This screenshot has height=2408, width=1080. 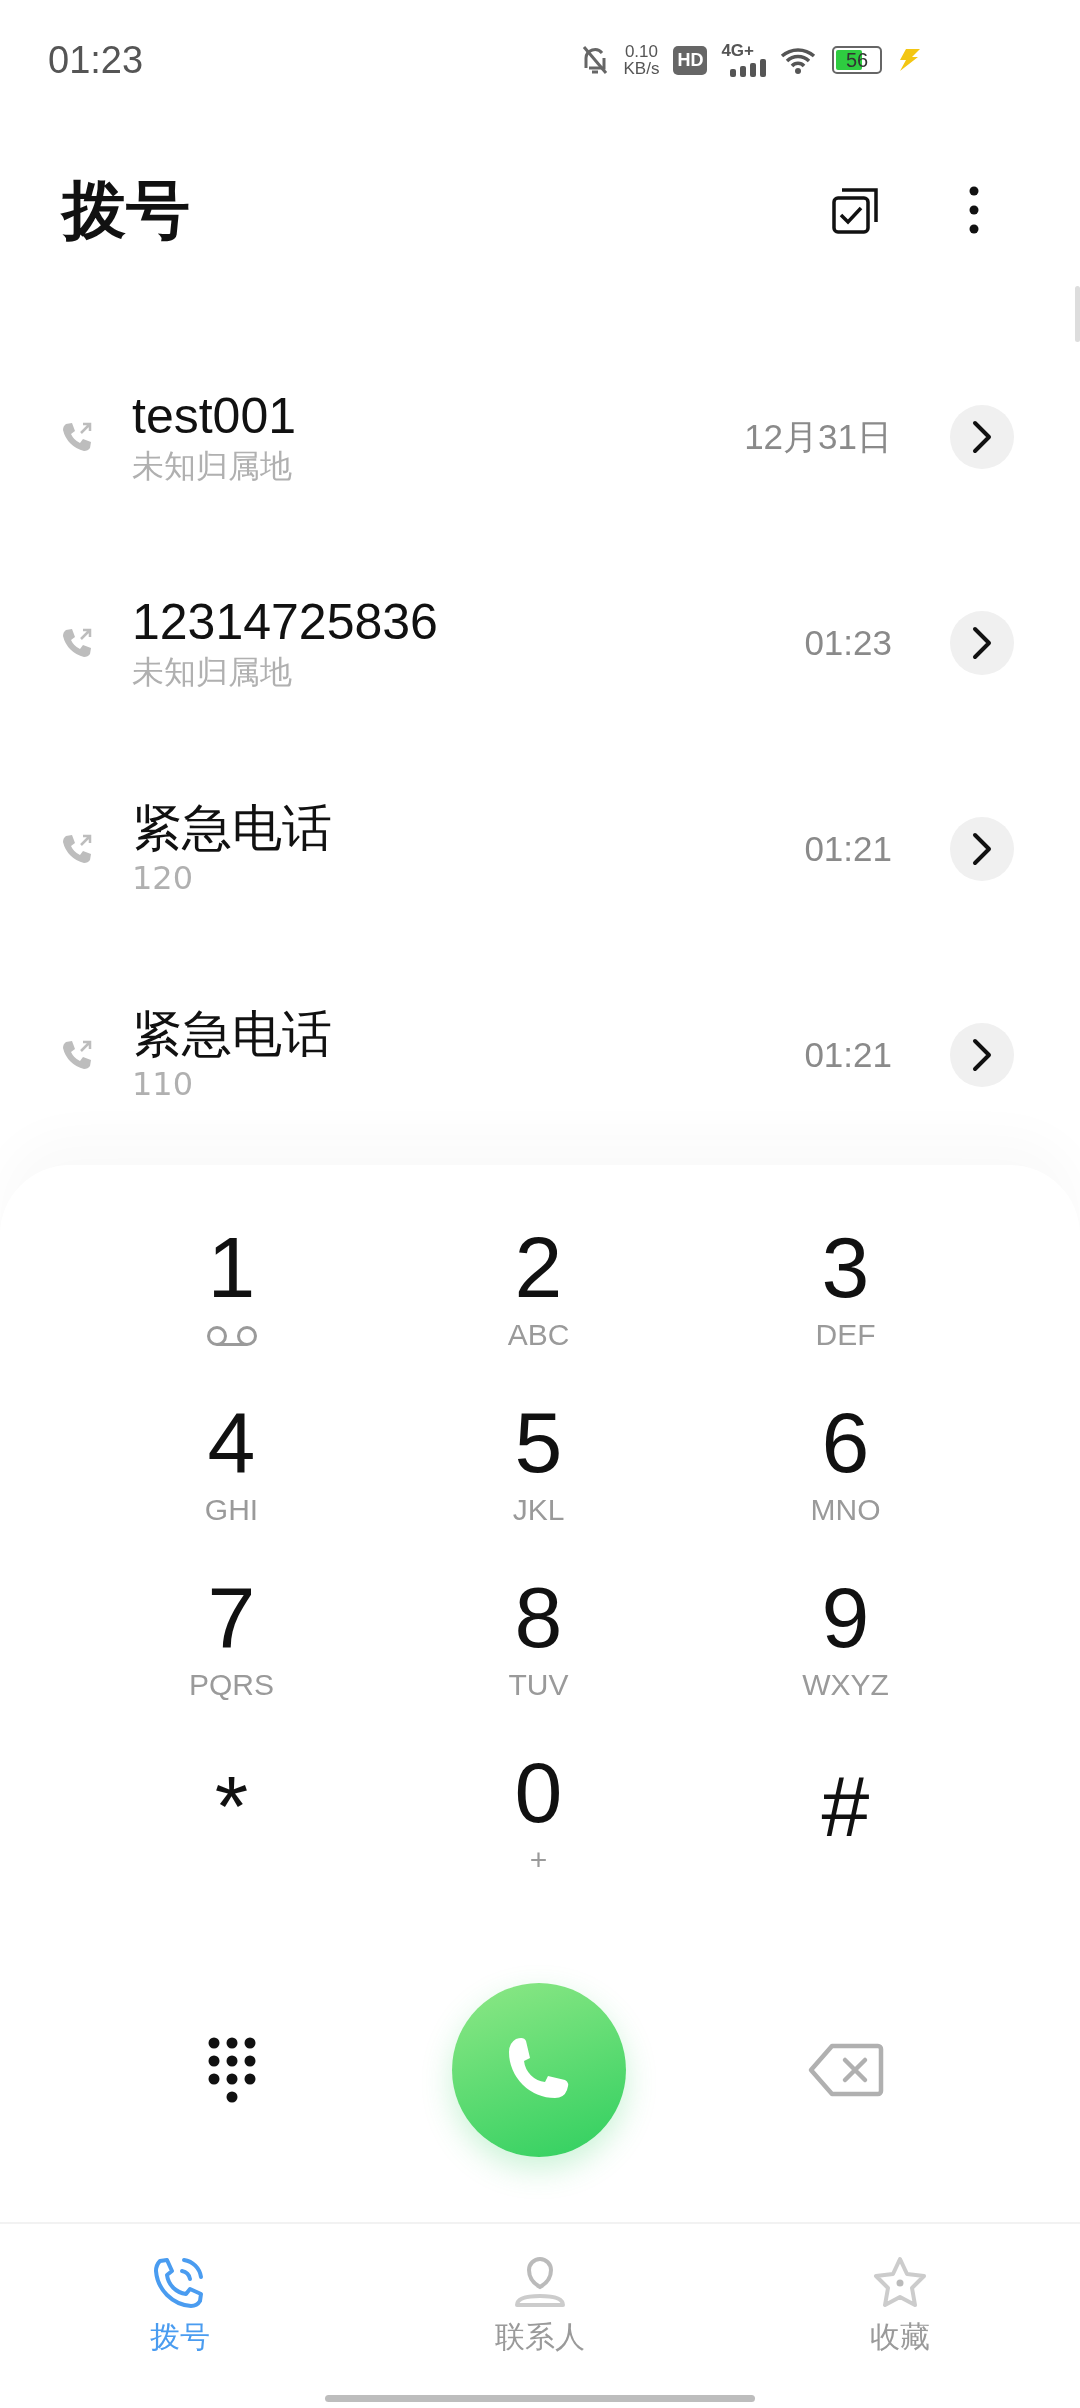 I want to click on signal-icon, so click(x=748, y=68).